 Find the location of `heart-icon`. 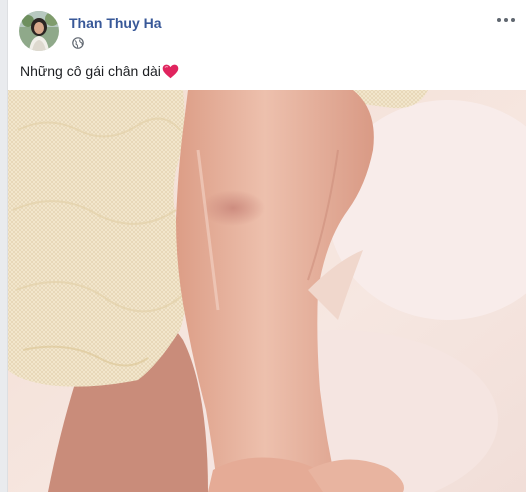

heart-icon is located at coordinates (170, 71).